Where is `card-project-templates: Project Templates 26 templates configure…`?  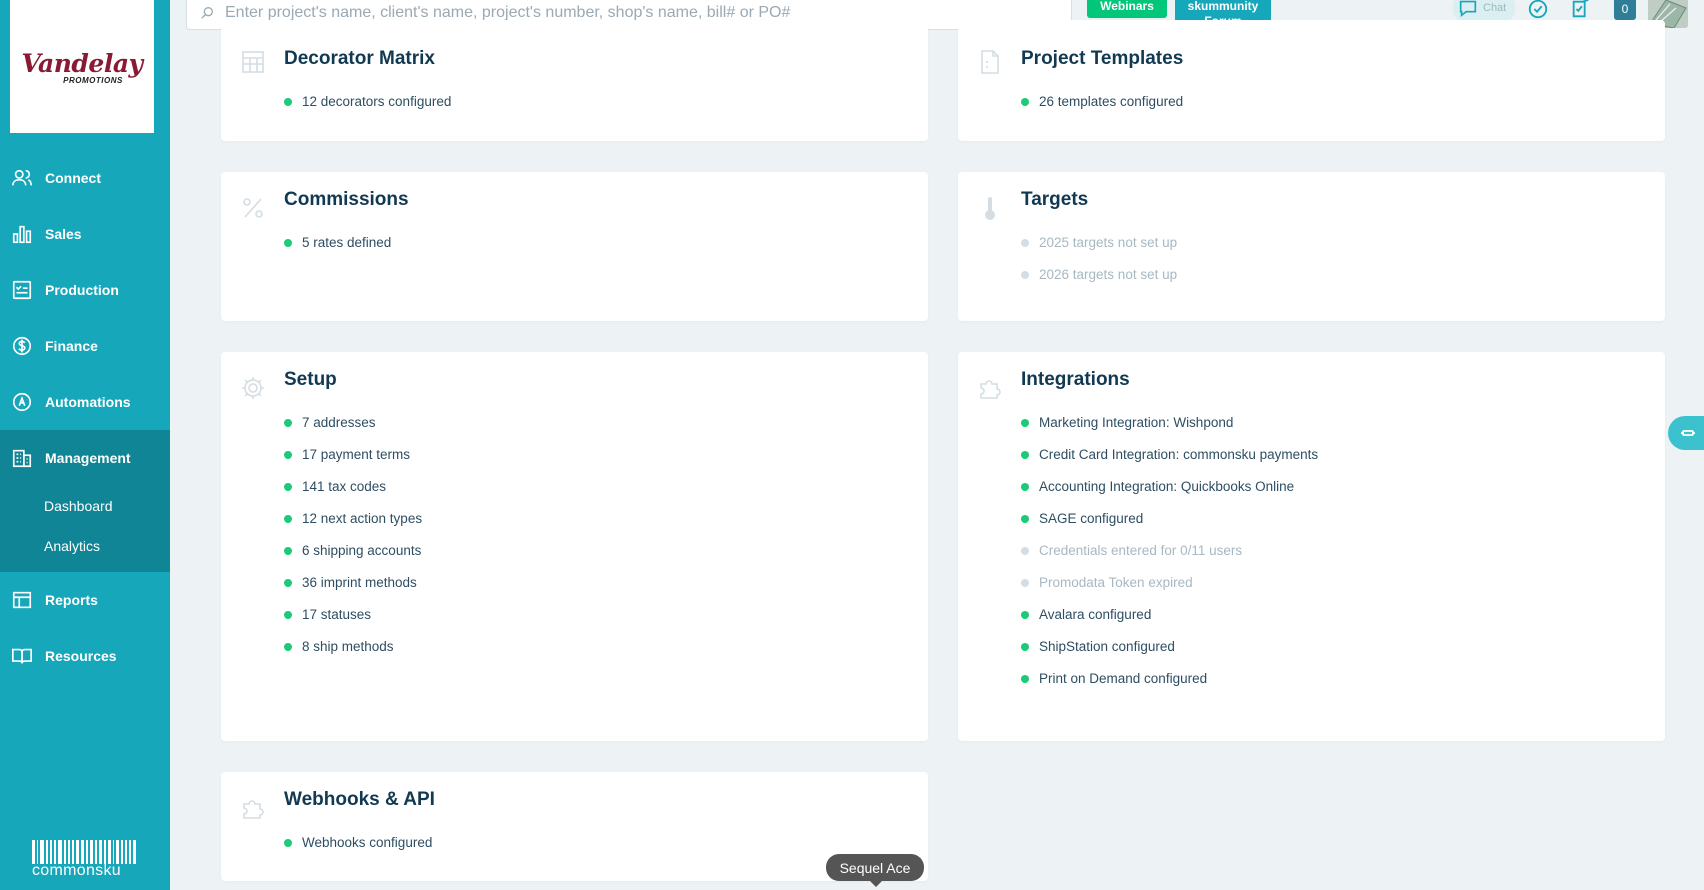
card-project-templates: Project Templates 26 templates configure… is located at coordinates (1311, 80).